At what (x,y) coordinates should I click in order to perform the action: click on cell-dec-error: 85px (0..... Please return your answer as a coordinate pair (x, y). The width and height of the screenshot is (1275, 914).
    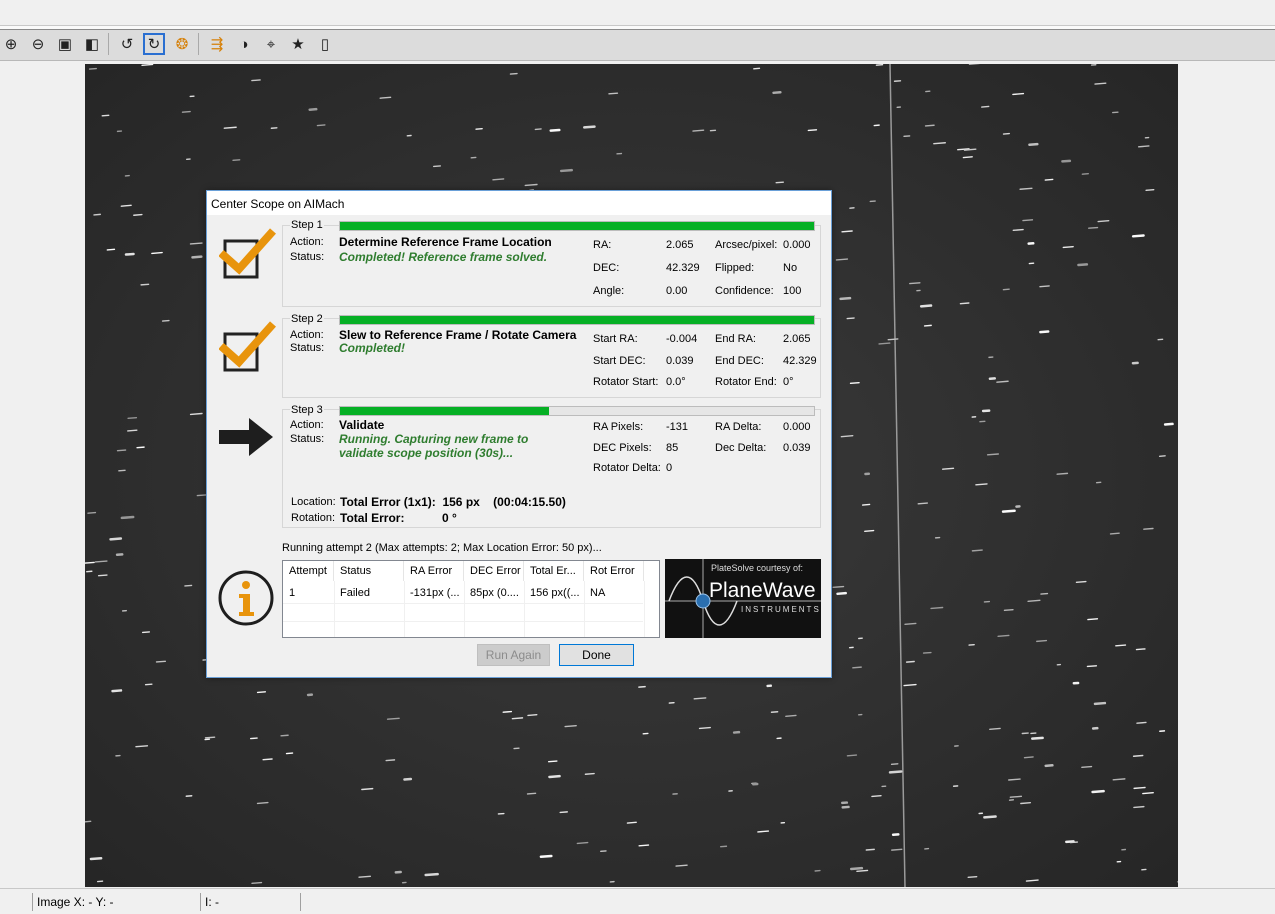
    Looking at the image, I should click on (494, 593).